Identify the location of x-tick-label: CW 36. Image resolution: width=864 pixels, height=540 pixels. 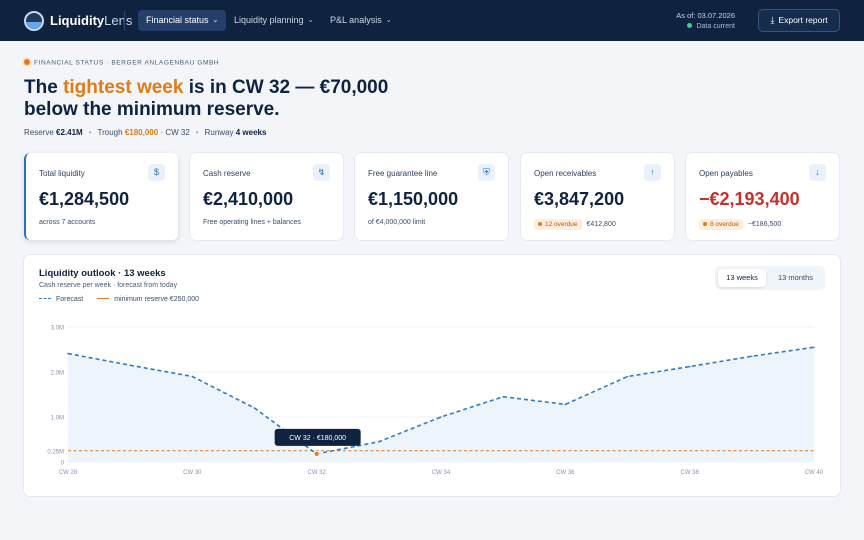
(565, 473).